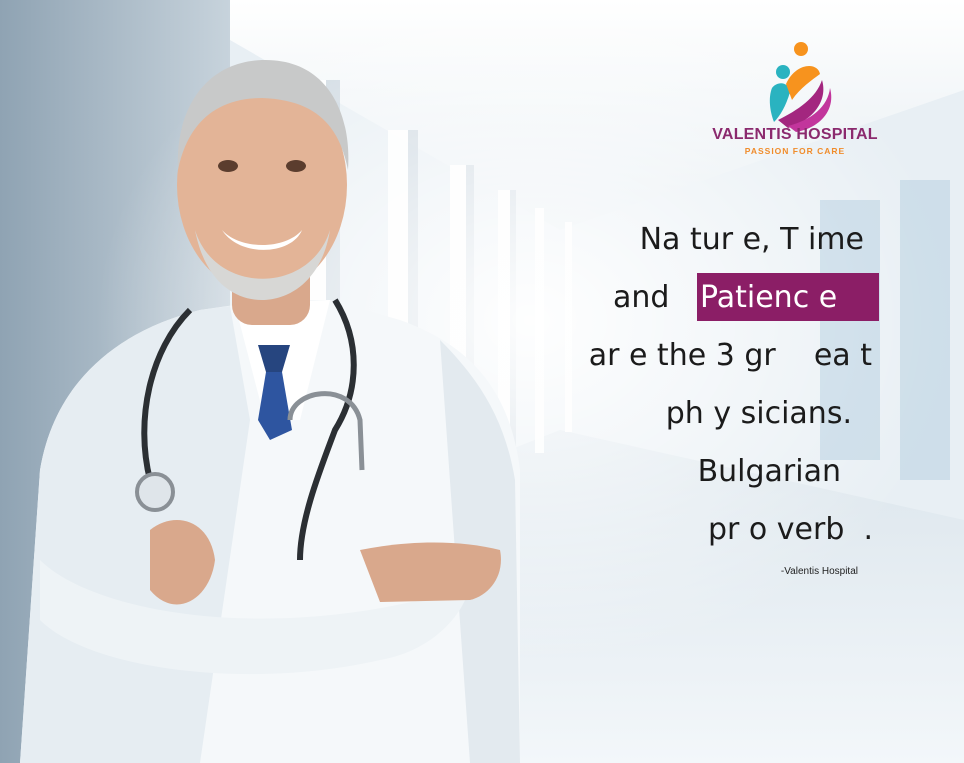  Describe the element at coordinates (819, 571) in the screenshot. I see `attribution: -Valentis Hospital` at that location.